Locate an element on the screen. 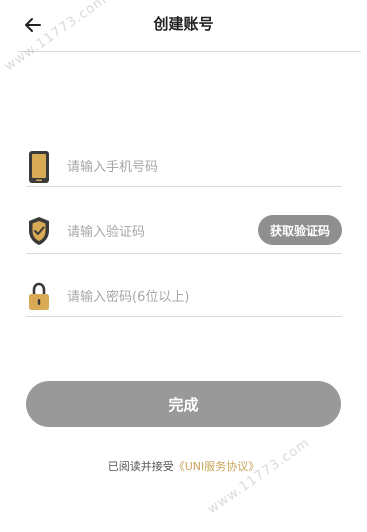 The width and height of the screenshot is (367, 532). phone-field is located at coordinates (184, 173).